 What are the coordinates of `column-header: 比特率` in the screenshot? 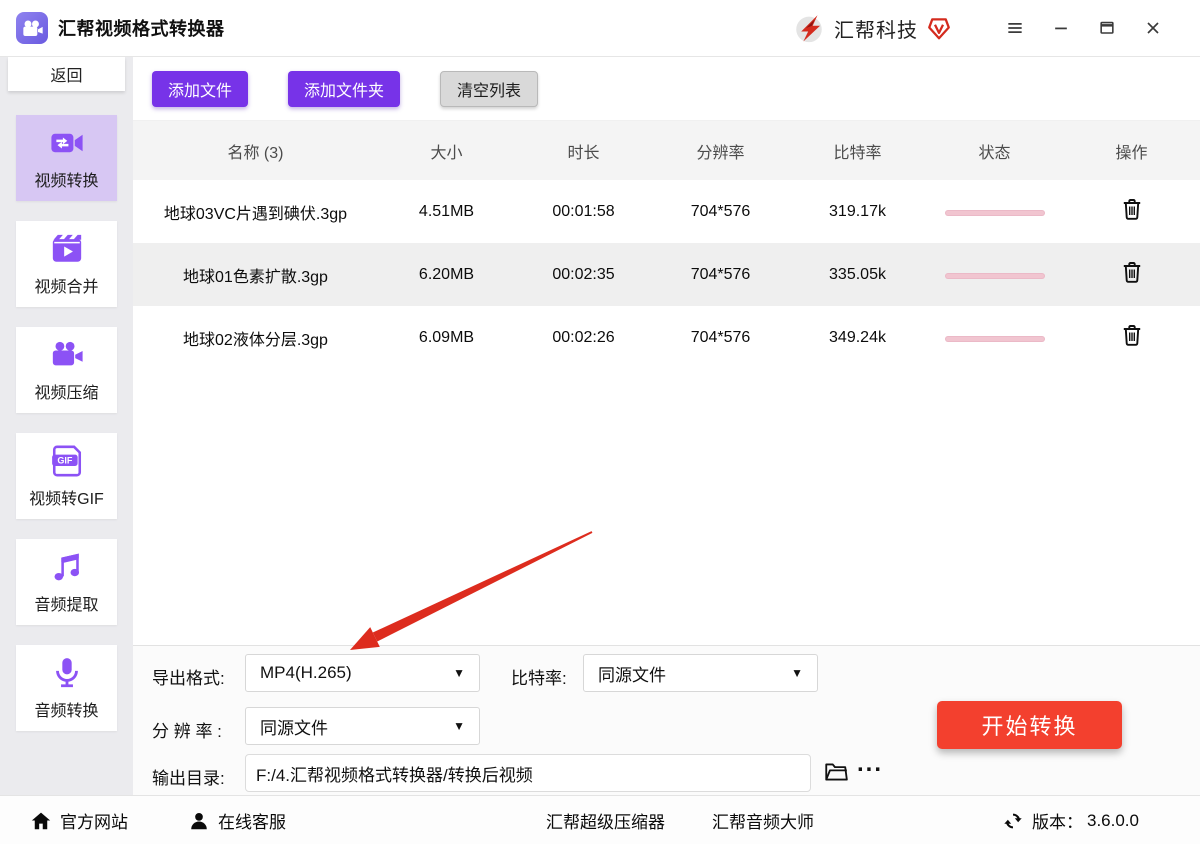 It's located at (857, 153).